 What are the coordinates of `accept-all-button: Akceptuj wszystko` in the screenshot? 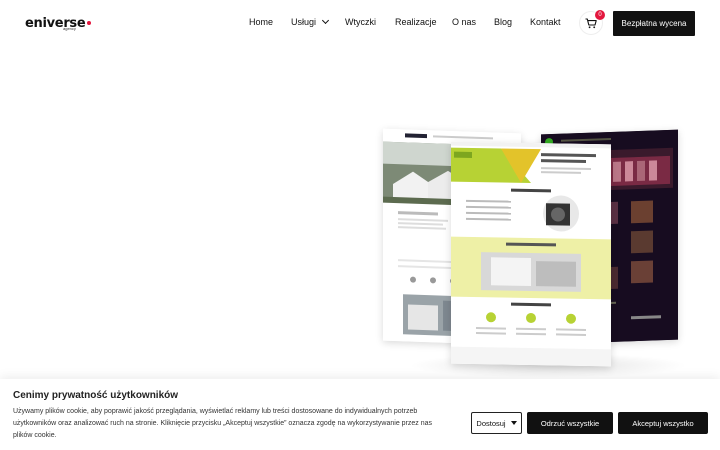 It's located at (663, 423).